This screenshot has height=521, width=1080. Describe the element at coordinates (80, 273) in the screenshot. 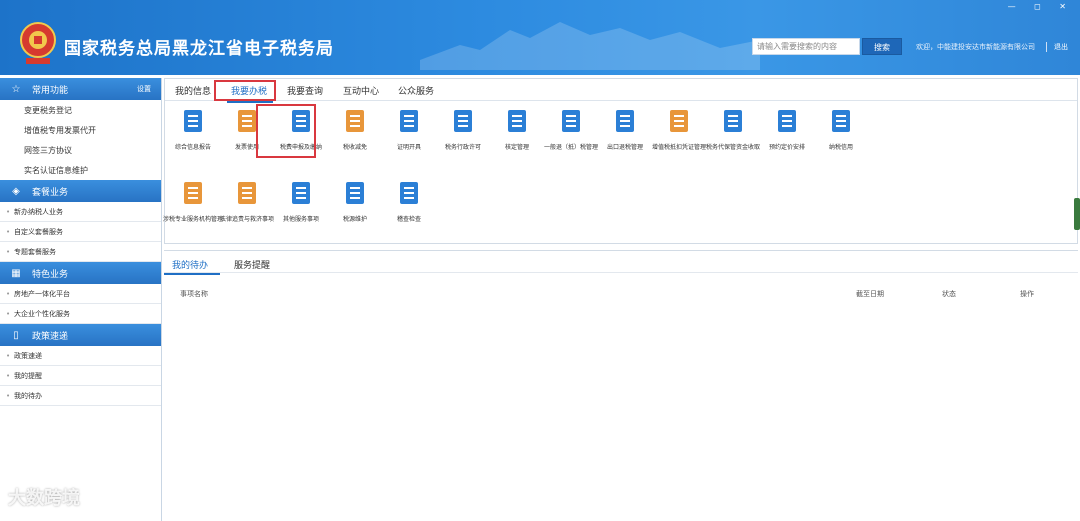

I see `sidebar-section-featured: ▦ 特色业务` at that location.